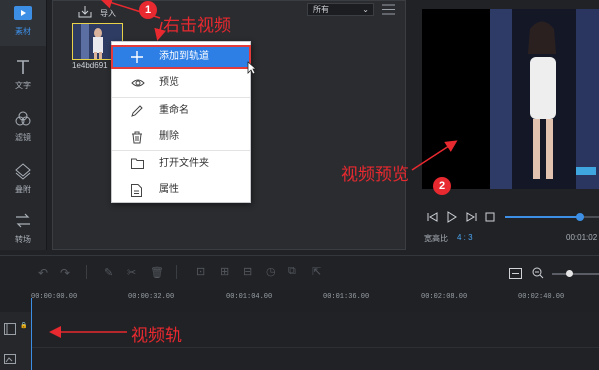  I want to click on annotation-video-preview: 视频预览, so click(375, 175).